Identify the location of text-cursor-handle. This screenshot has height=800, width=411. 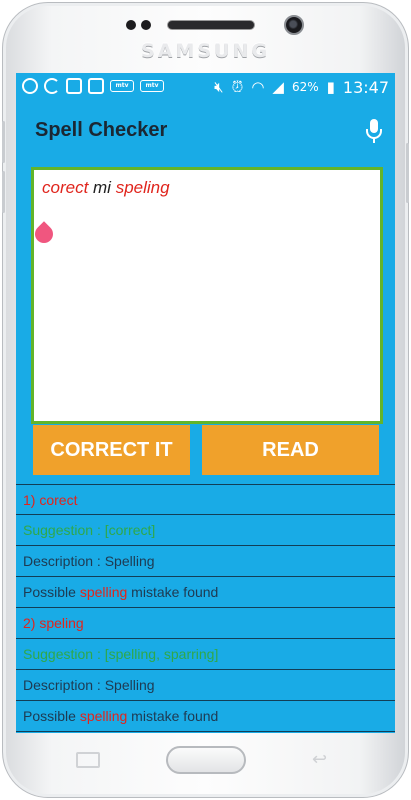
(44, 234).